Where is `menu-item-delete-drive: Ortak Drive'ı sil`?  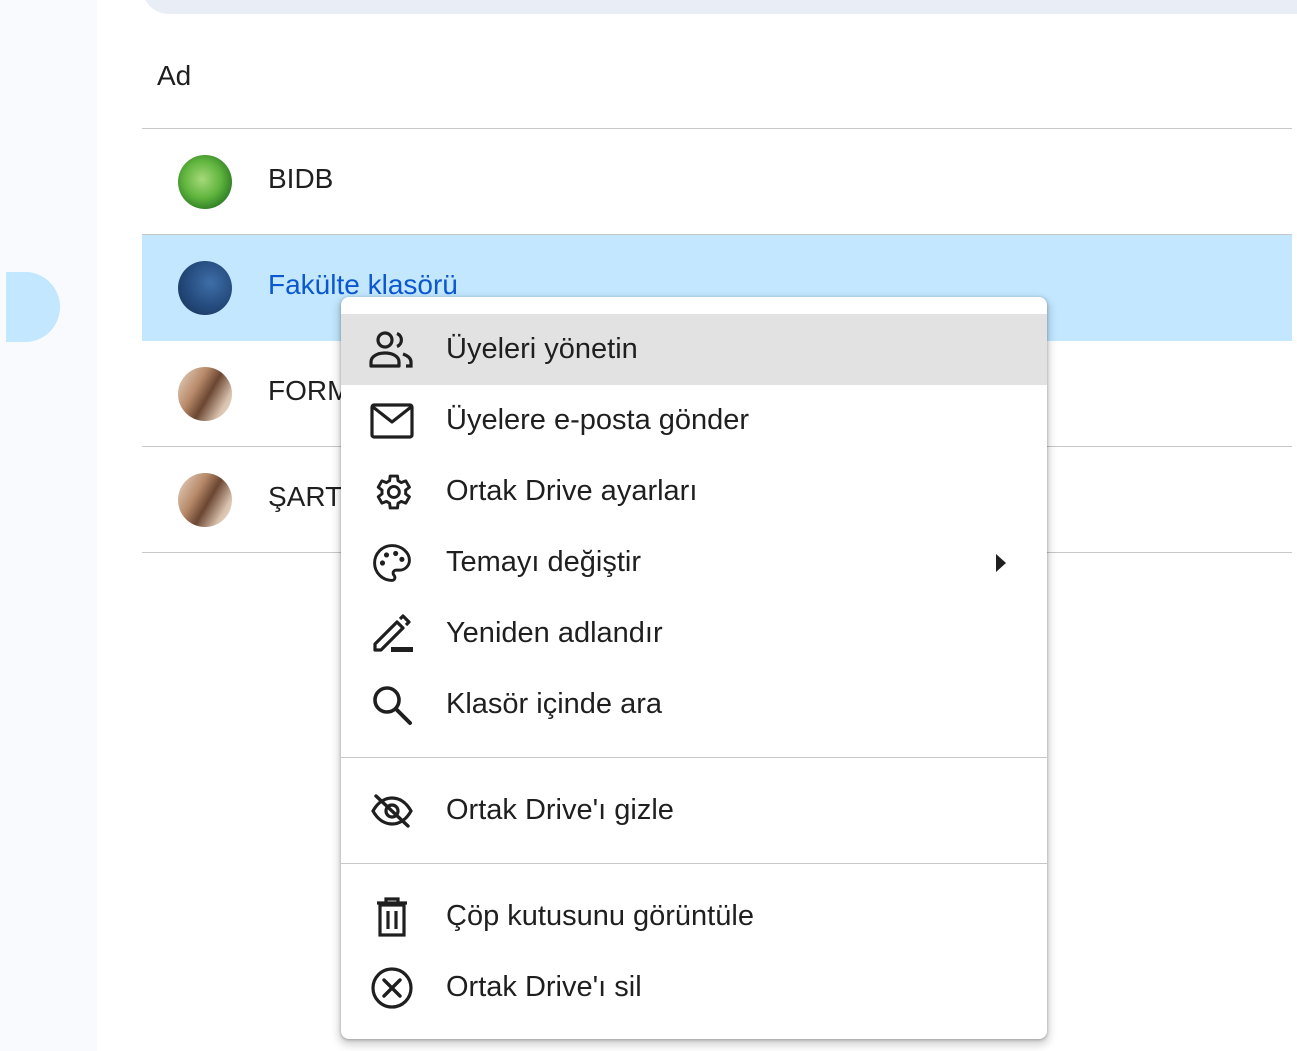 menu-item-delete-drive: Ortak Drive'ı sil is located at coordinates (694, 987).